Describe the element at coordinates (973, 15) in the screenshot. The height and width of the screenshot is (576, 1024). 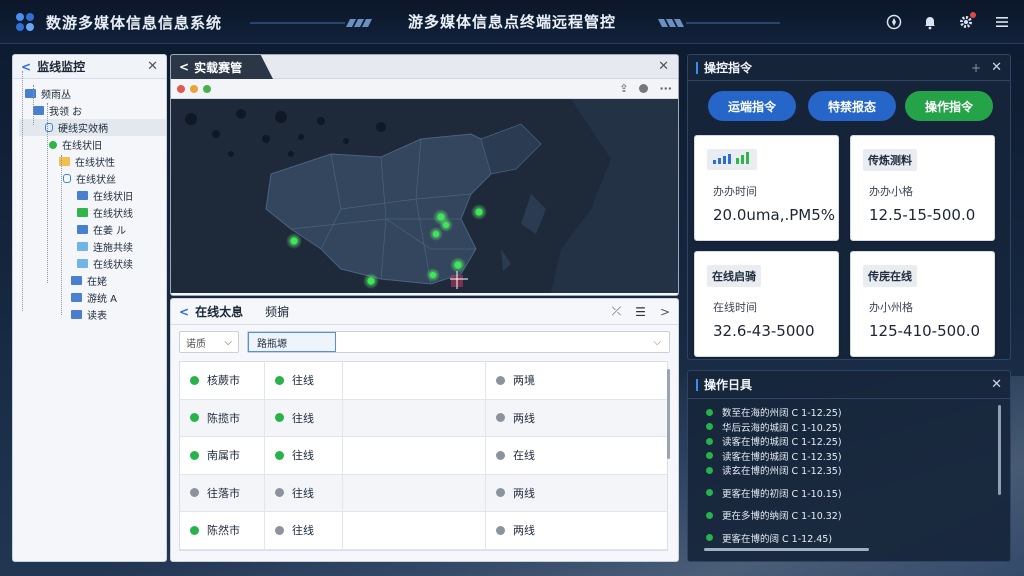
I see `notification-dot` at that location.